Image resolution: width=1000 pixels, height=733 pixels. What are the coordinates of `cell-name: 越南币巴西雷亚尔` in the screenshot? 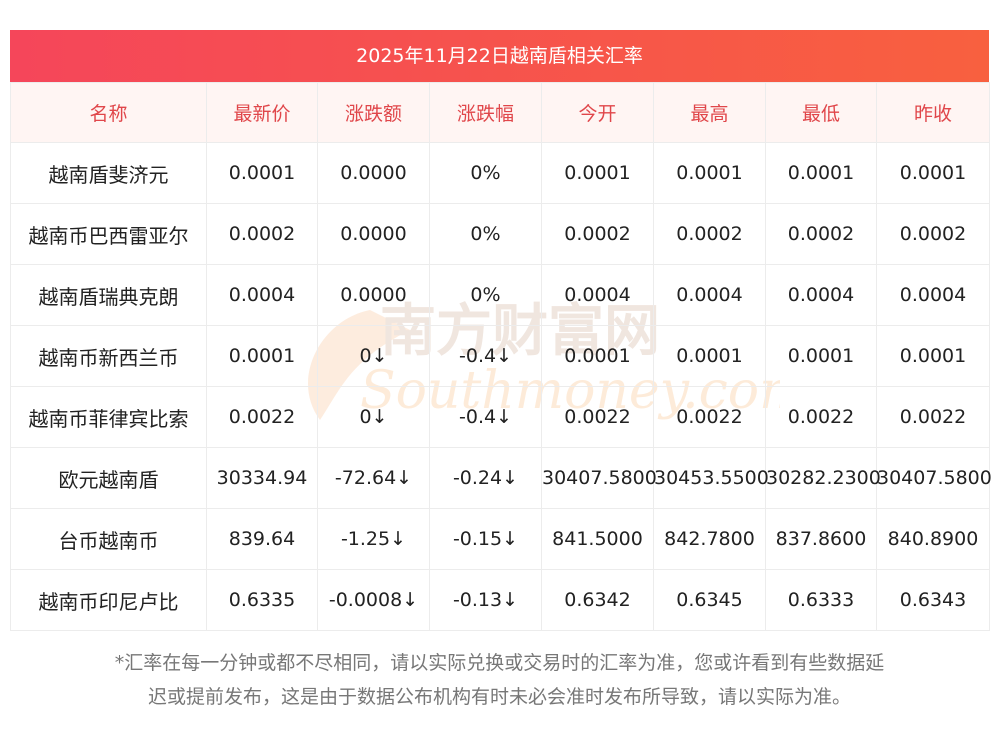 It's located at (108, 234).